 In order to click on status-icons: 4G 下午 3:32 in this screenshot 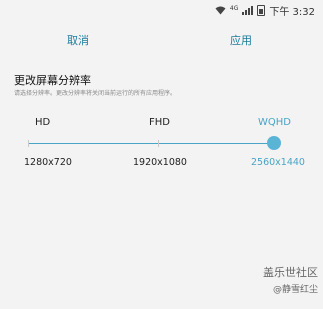, I will do `click(265, 10)`.